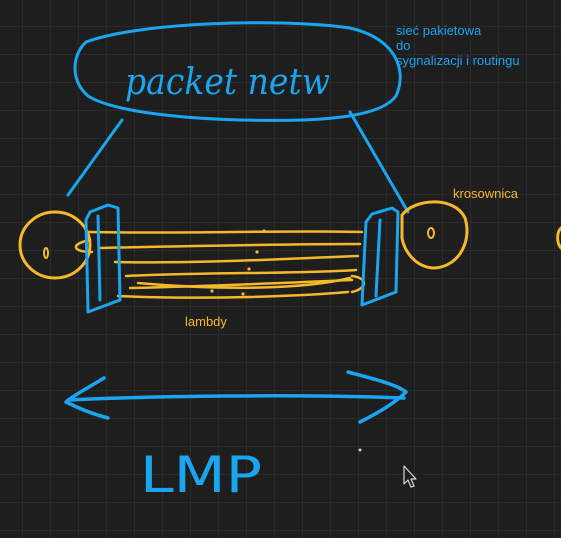 Image resolution: width=561 pixels, height=538 pixels. I want to click on lambdas-label: lambdy, so click(206, 321).